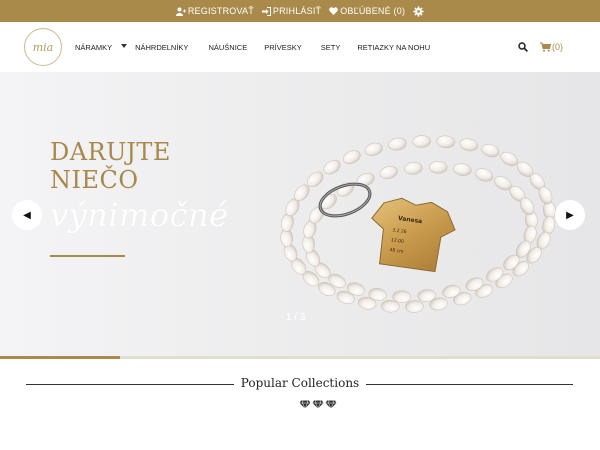  What do you see at coordinates (297, 11) in the screenshot?
I see `login-label: PRIHLÁSIŤ` at bounding box center [297, 11].